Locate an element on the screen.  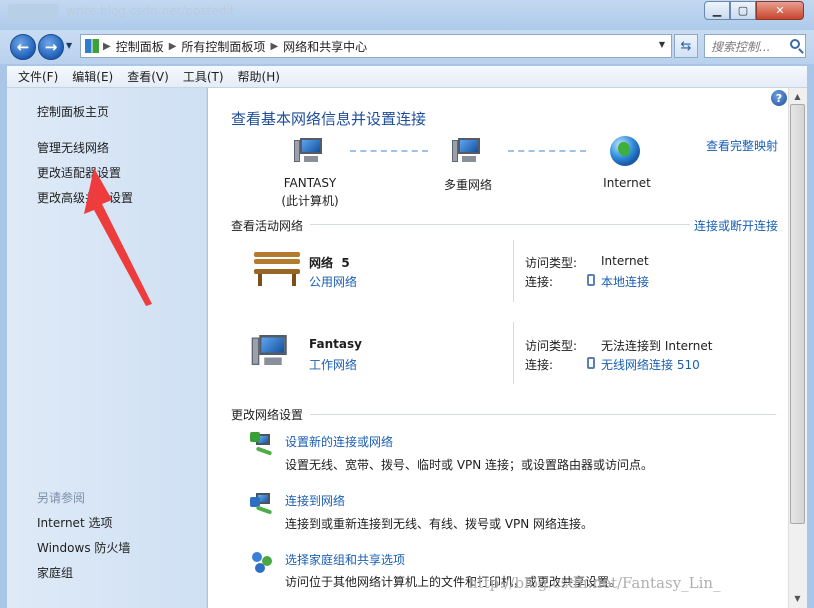
menu-edit: 编辑(E) is located at coordinates (92, 76).